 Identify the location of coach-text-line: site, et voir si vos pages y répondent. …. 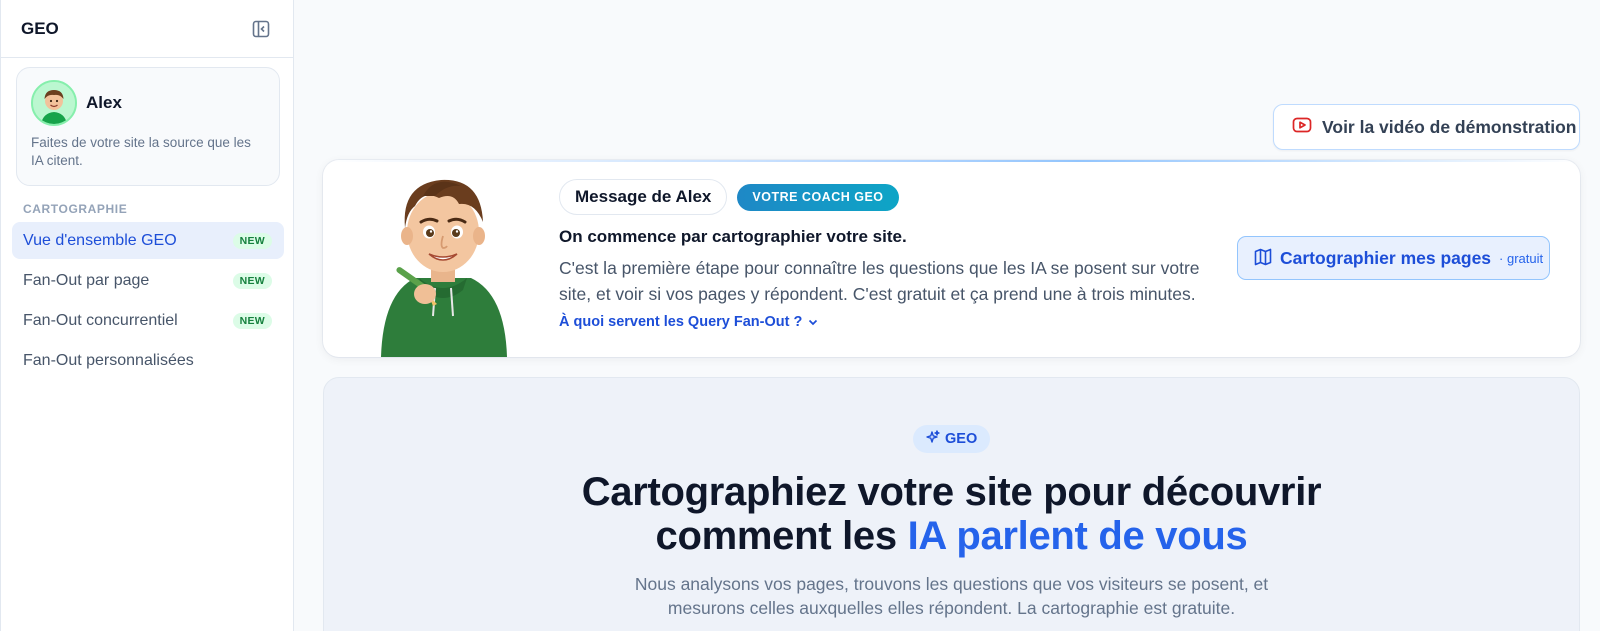
(877, 294).